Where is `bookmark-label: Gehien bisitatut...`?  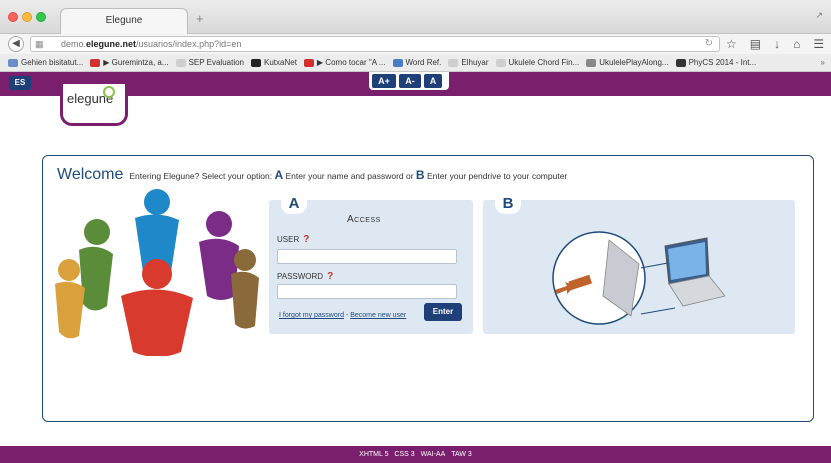
bookmark-label: Gehien bisitatut... is located at coordinates (52, 62).